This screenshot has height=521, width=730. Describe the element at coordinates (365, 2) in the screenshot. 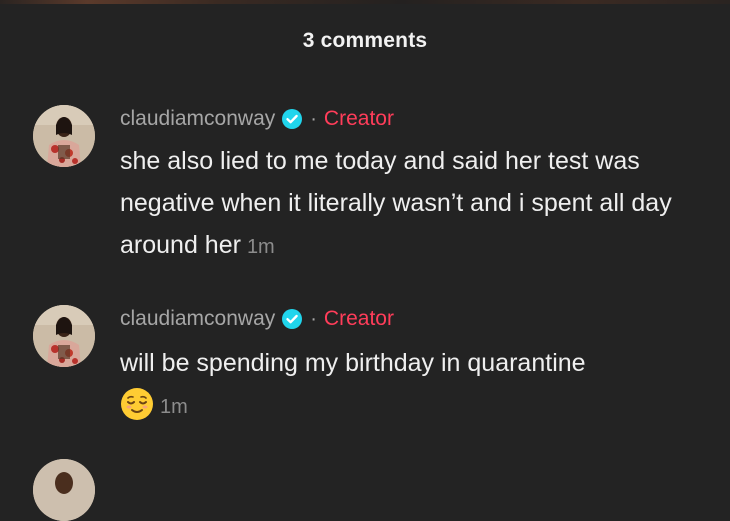

I see `video-edge-strip` at that location.